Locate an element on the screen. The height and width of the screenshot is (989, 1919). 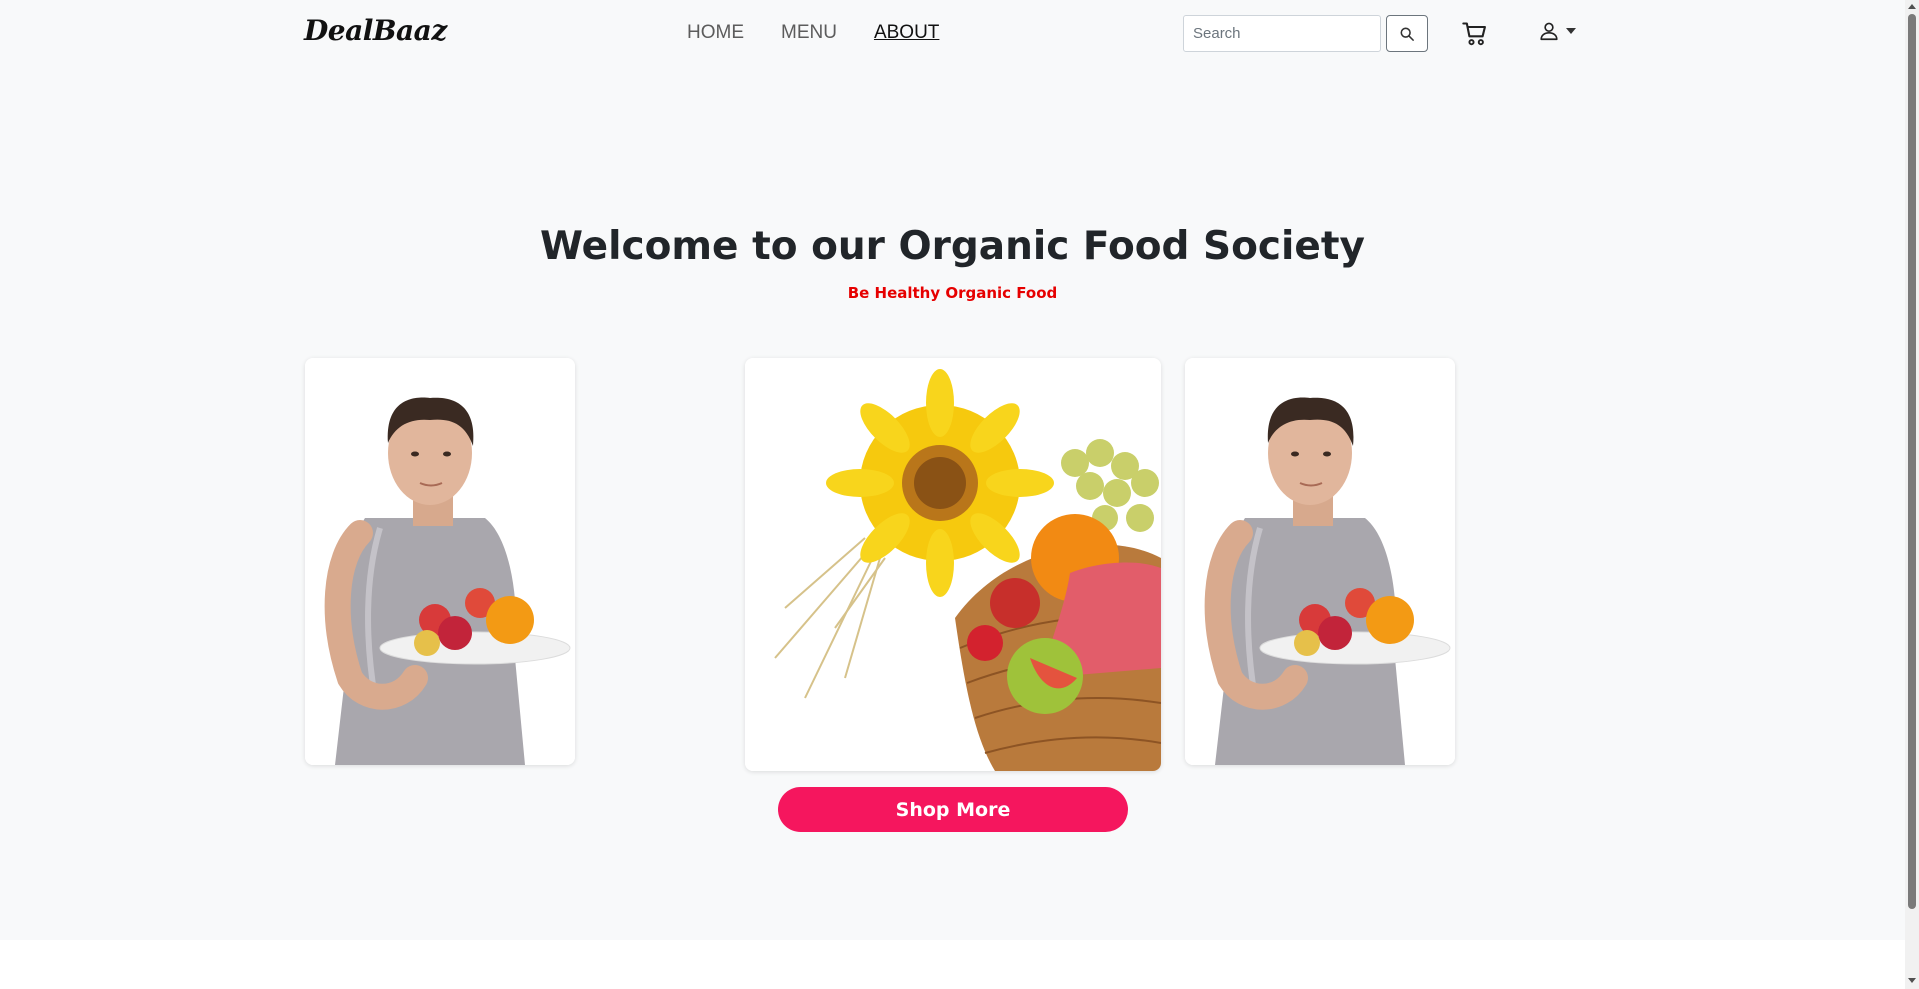
vertical-scrollbar is located at coordinates (1912, 494).